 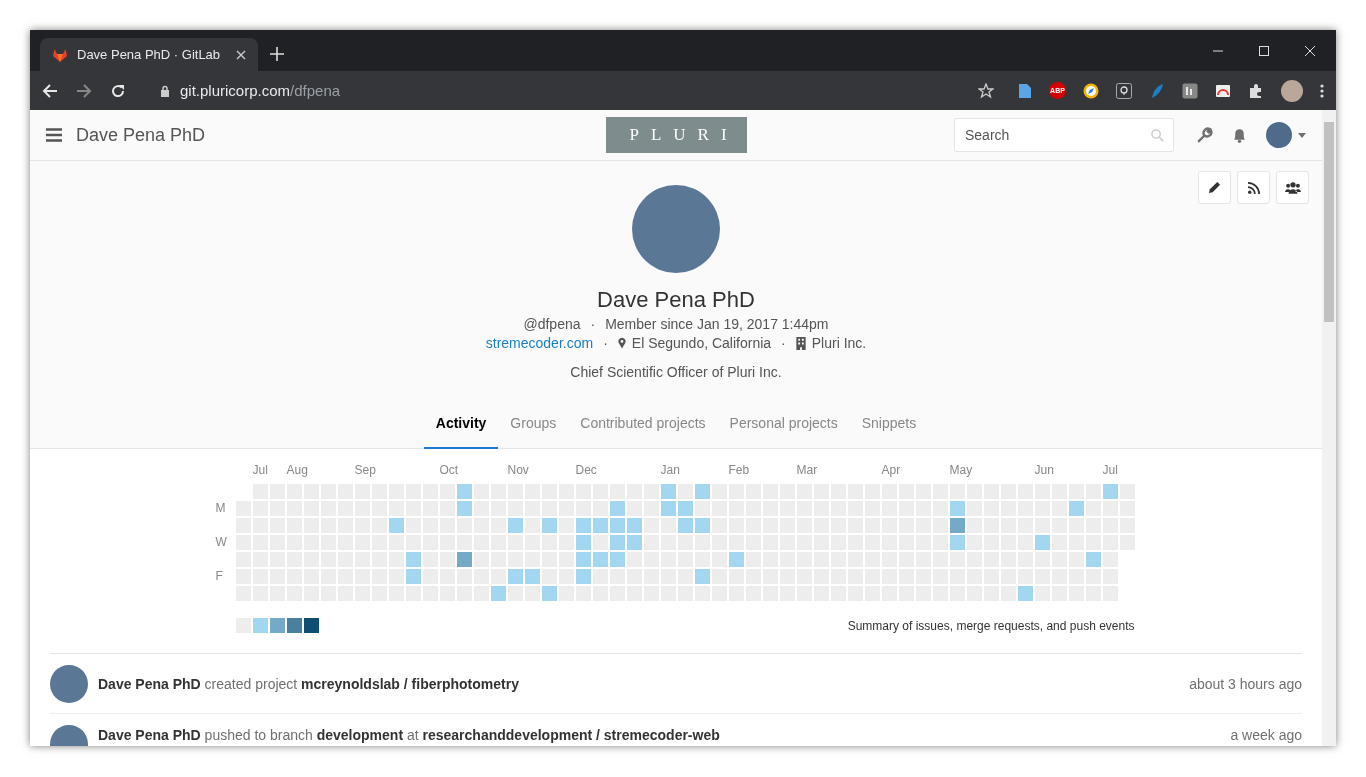 I want to click on menu-icon, so click(x=54, y=135).